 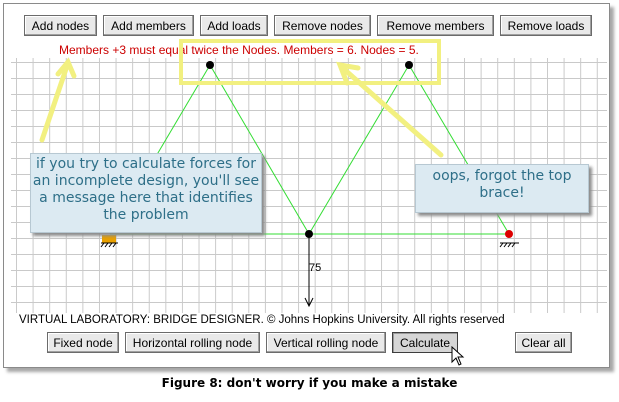 What do you see at coordinates (509, 234) in the screenshot?
I see `node-bottom-right-selected` at bounding box center [509, 234].